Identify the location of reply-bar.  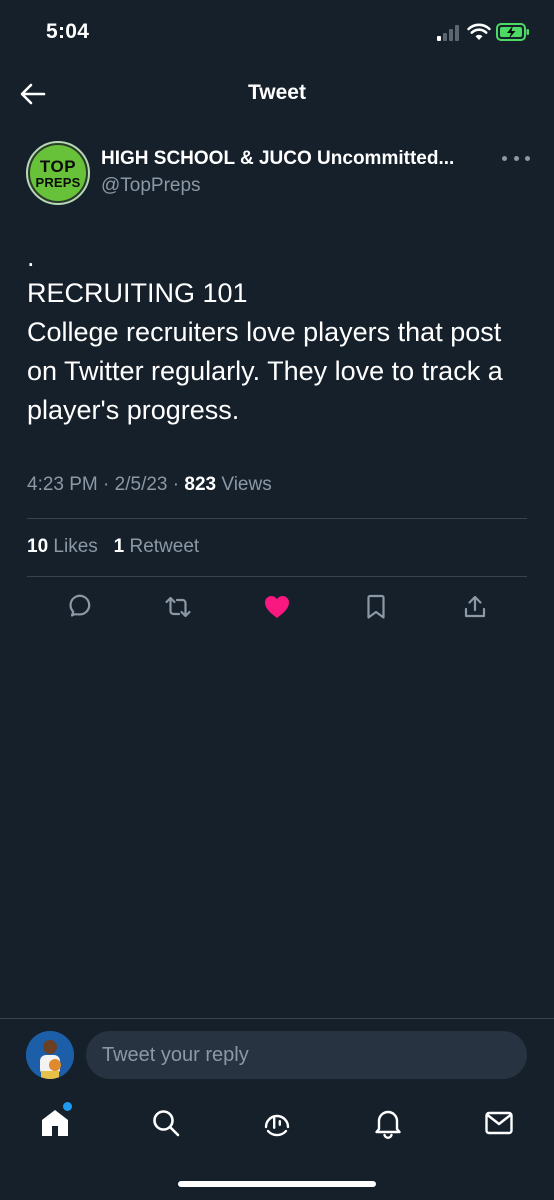
(277, 1054).